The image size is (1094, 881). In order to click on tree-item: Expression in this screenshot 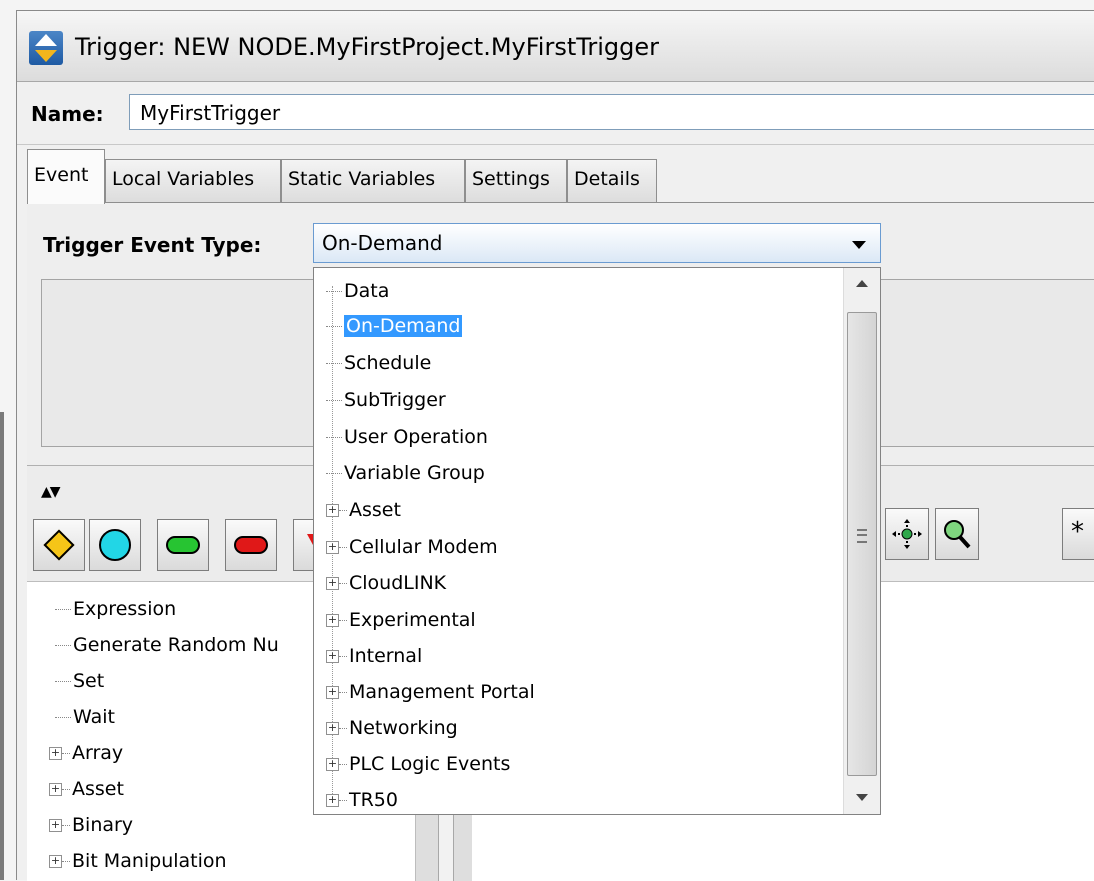, I will do `click(115, 609)`.